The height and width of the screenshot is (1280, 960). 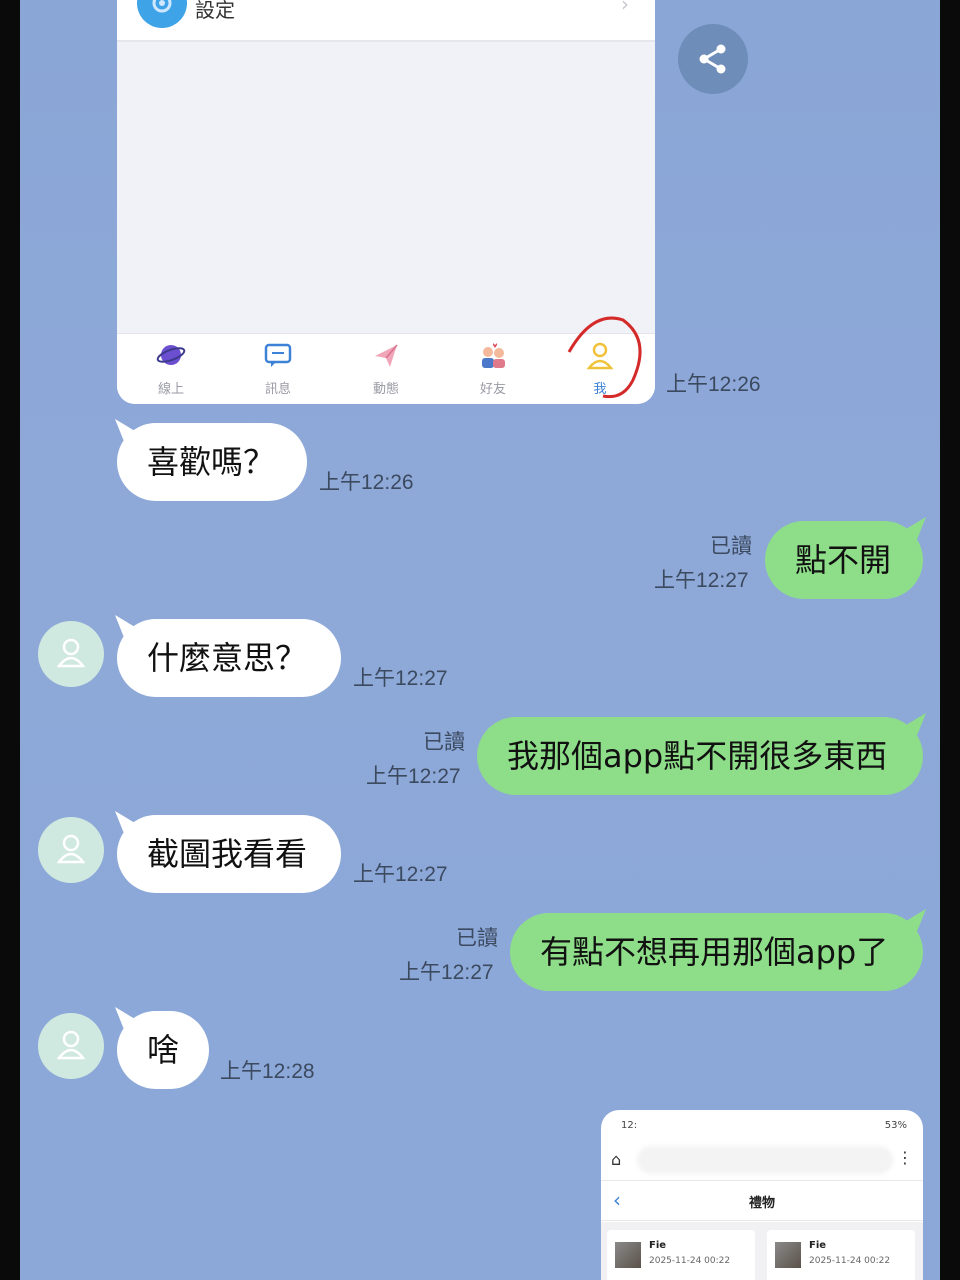 What do you see at coordinates (163, 1050) in the screenshot?
I see `incoming-message: 啥` at bounding box center [163, 1050].